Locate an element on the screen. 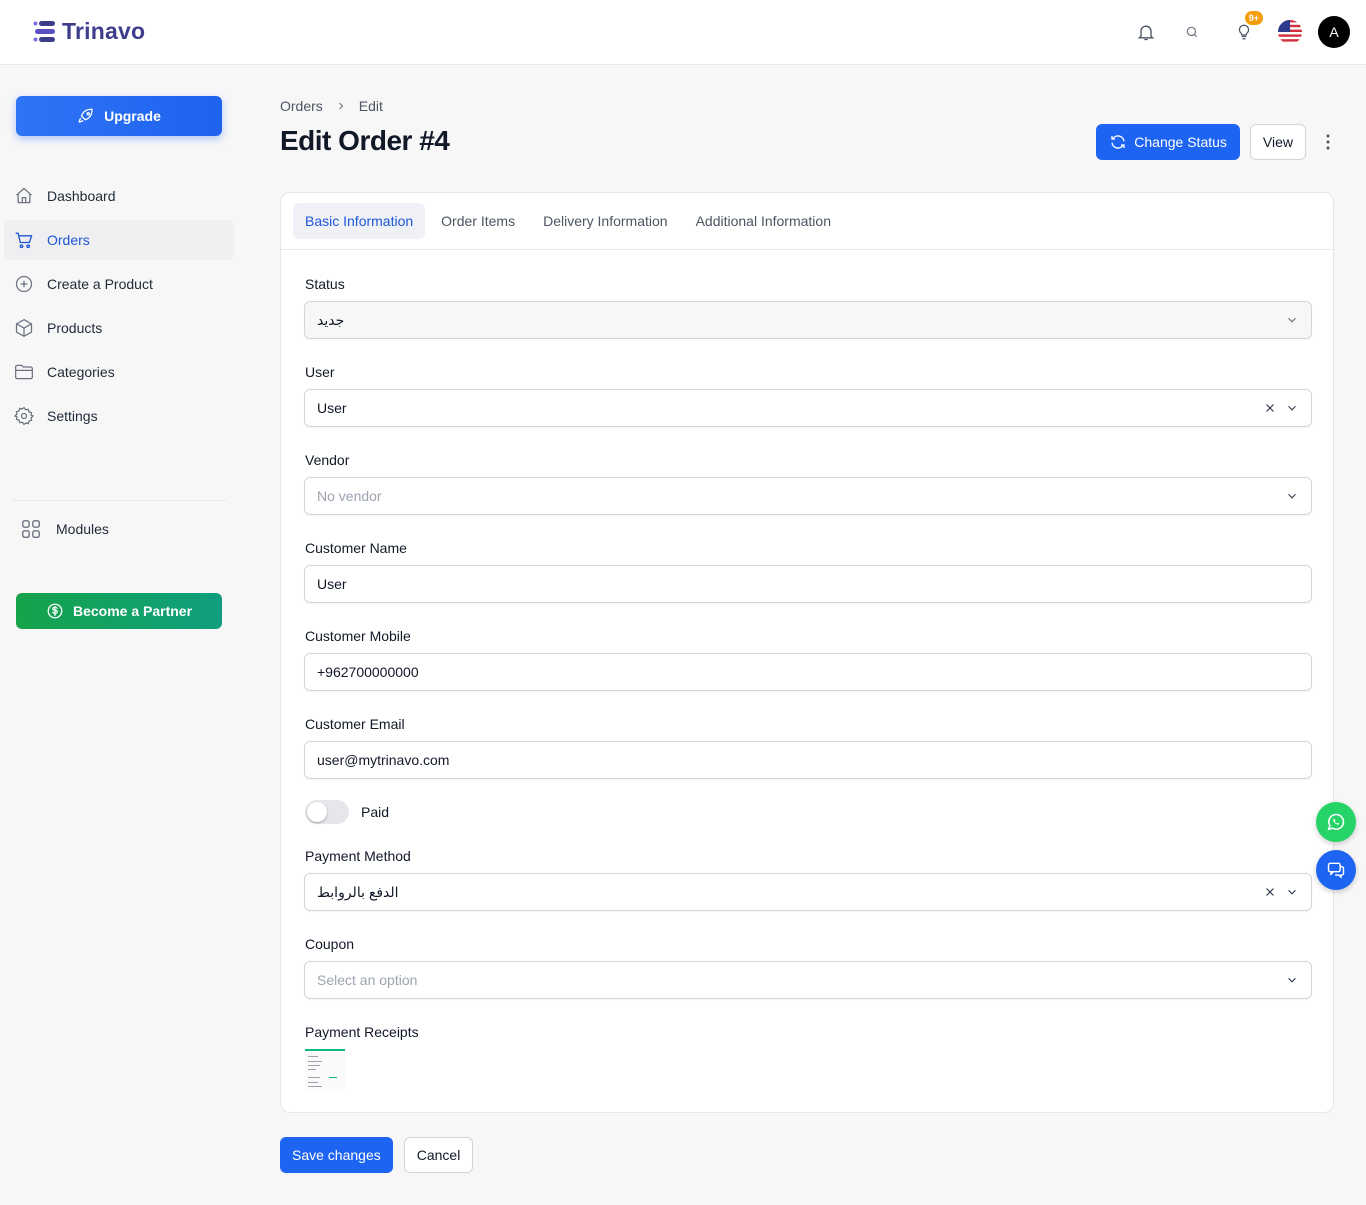 This screenshot has width=1366, height=1205. sidebar-item-orders: Orders is located at coordinates (119, 240).